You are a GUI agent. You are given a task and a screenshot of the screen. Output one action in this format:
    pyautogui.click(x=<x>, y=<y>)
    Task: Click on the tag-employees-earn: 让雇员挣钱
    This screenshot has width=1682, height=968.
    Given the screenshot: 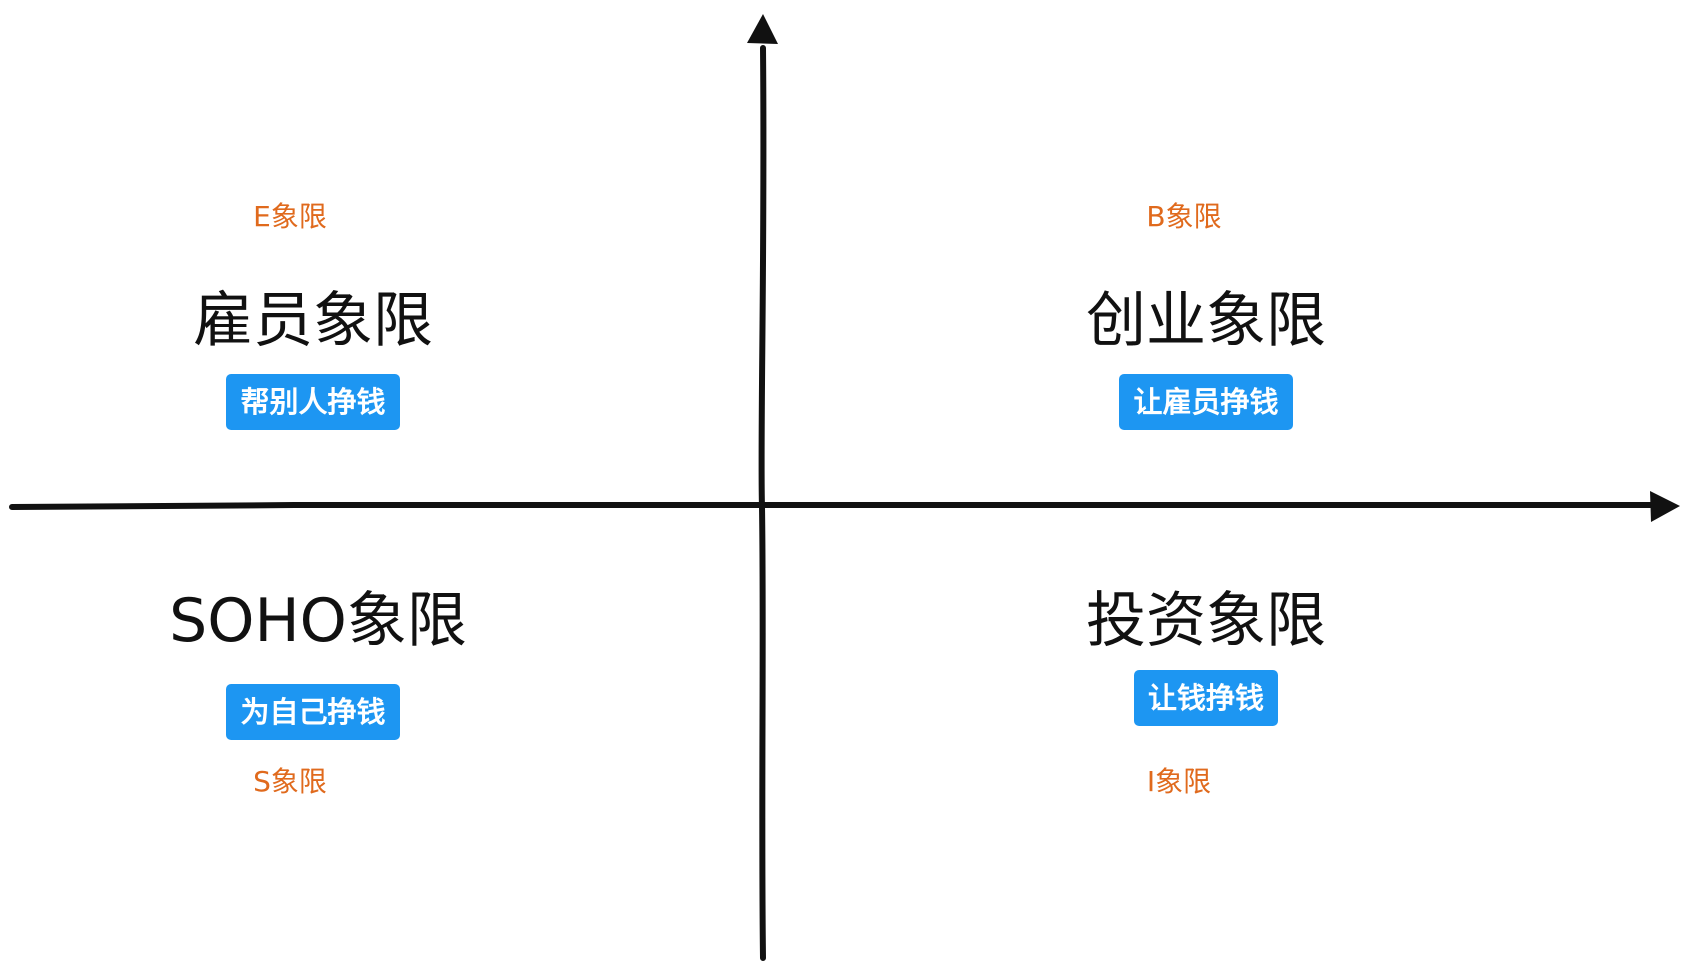 What is the action you would take?
    pyautogui.click(x=1206, y=402)
    